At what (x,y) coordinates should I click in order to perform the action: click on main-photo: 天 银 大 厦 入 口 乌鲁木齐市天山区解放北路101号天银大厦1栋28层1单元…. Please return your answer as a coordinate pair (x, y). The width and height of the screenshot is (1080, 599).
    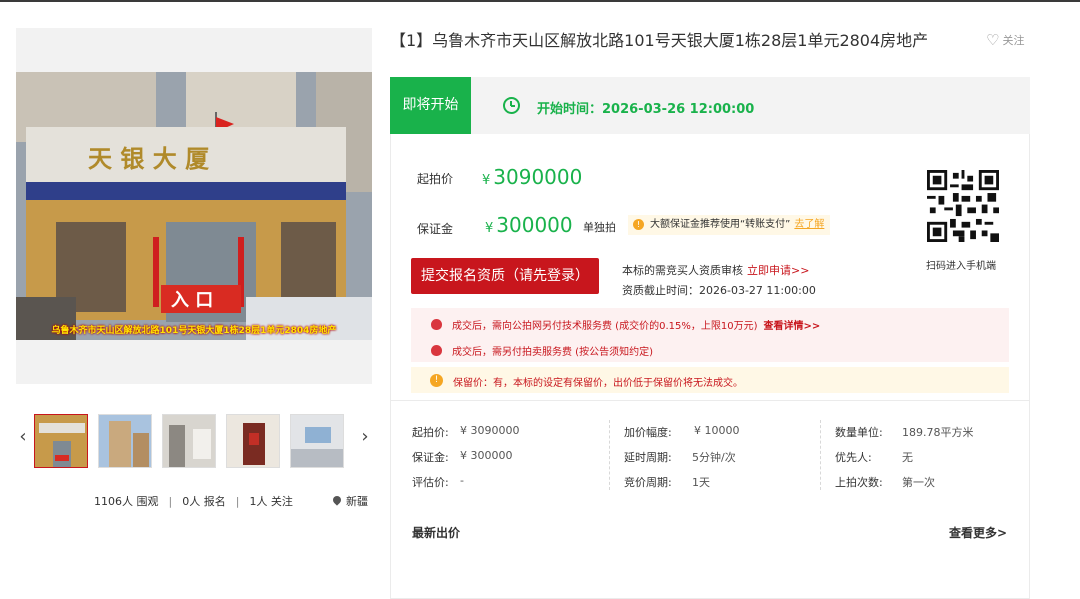
    Looking at the image, I should click on (194, 206).